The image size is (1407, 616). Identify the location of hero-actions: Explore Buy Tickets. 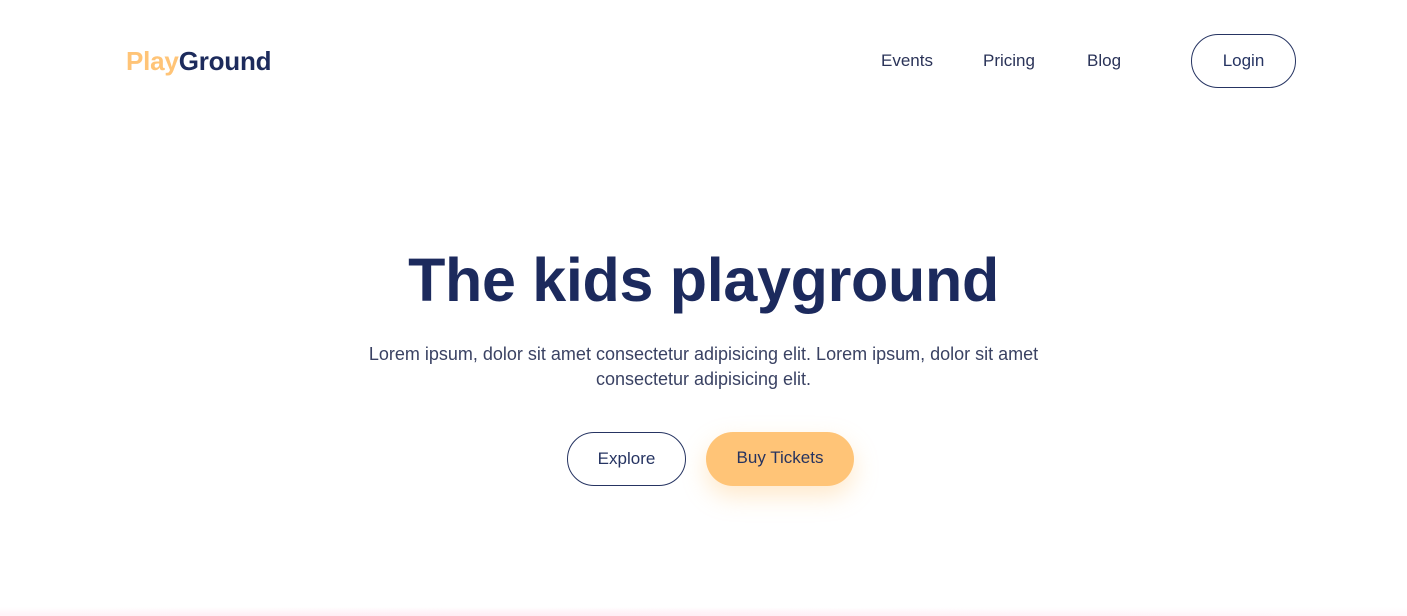
(703, 462).